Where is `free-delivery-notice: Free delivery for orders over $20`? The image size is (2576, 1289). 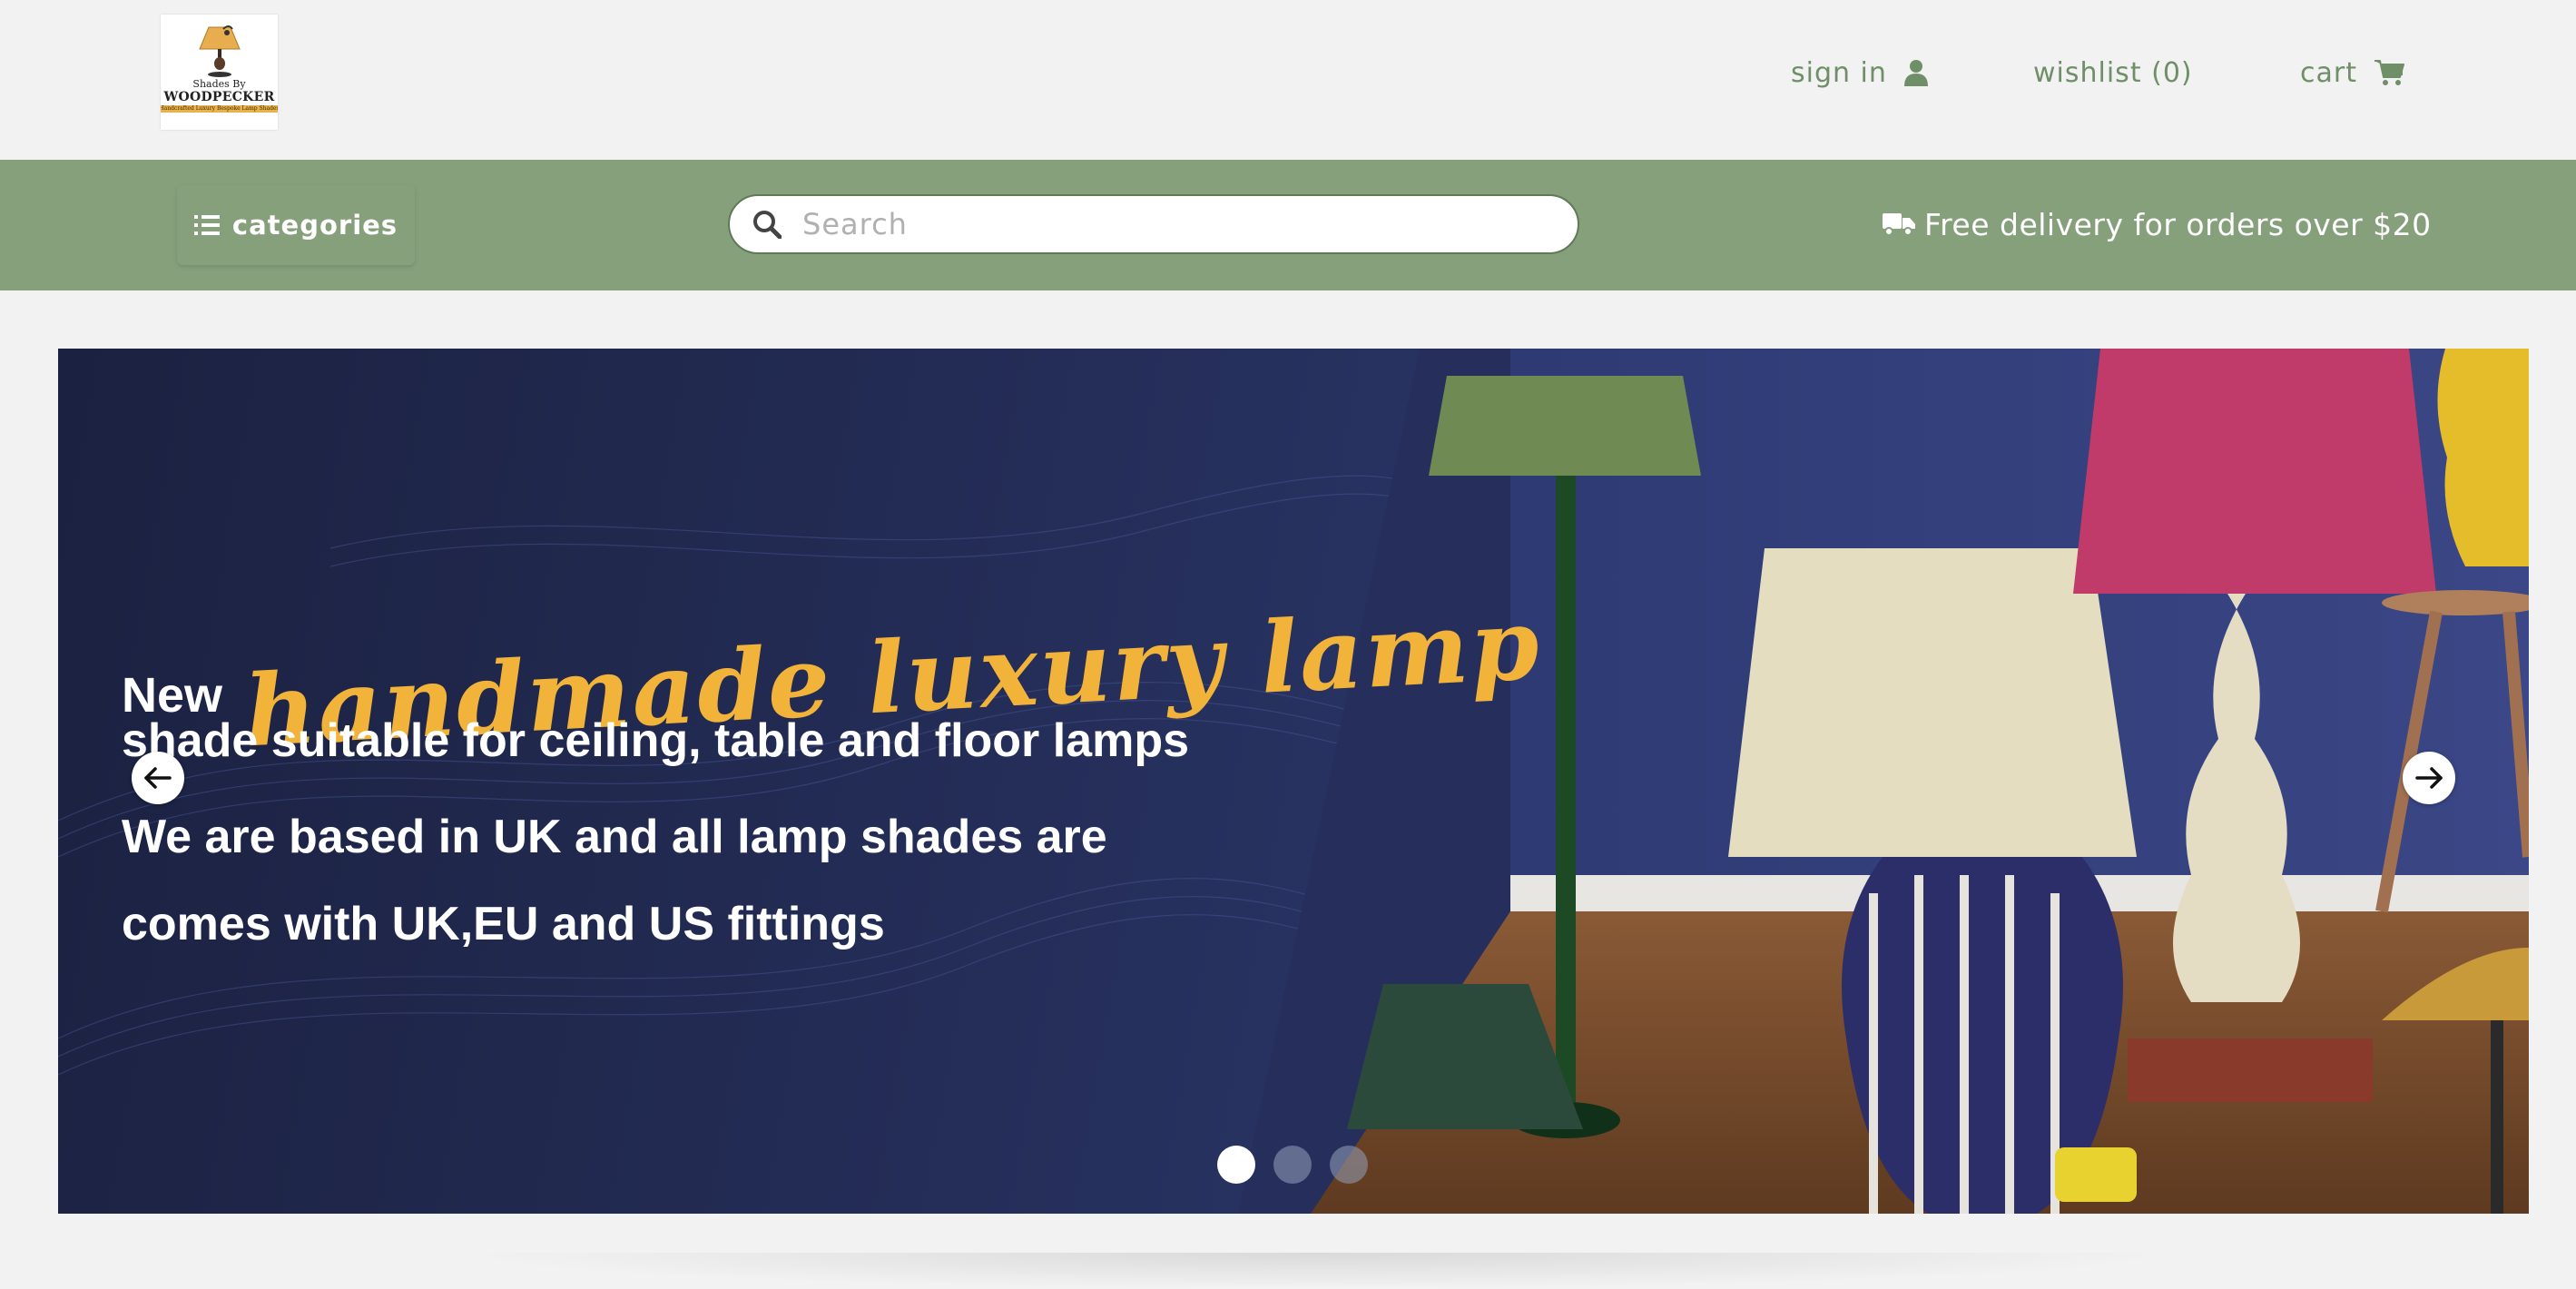 free-delivery-notice: Free delivery for orders over $20 is located at coordinates (2157, 224).